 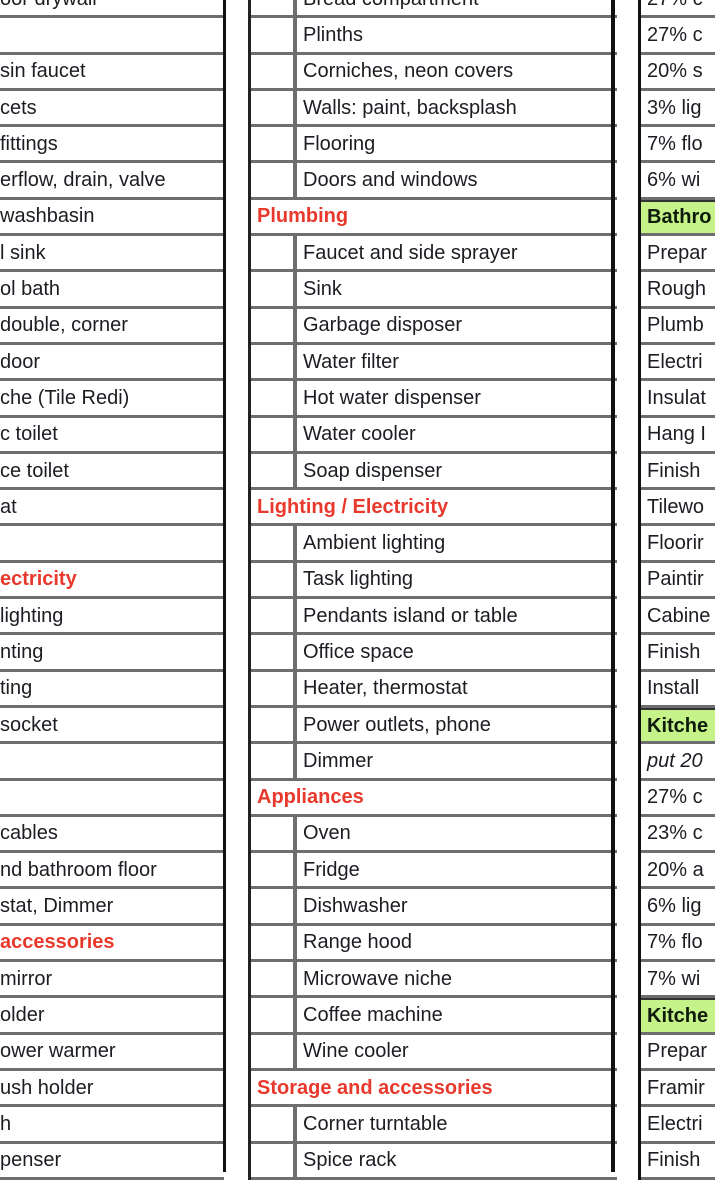 What do you see at coordinates (678, 980) in the screenshot?
I see `budget-row: 7% wi` at bounding box center [678, 980].